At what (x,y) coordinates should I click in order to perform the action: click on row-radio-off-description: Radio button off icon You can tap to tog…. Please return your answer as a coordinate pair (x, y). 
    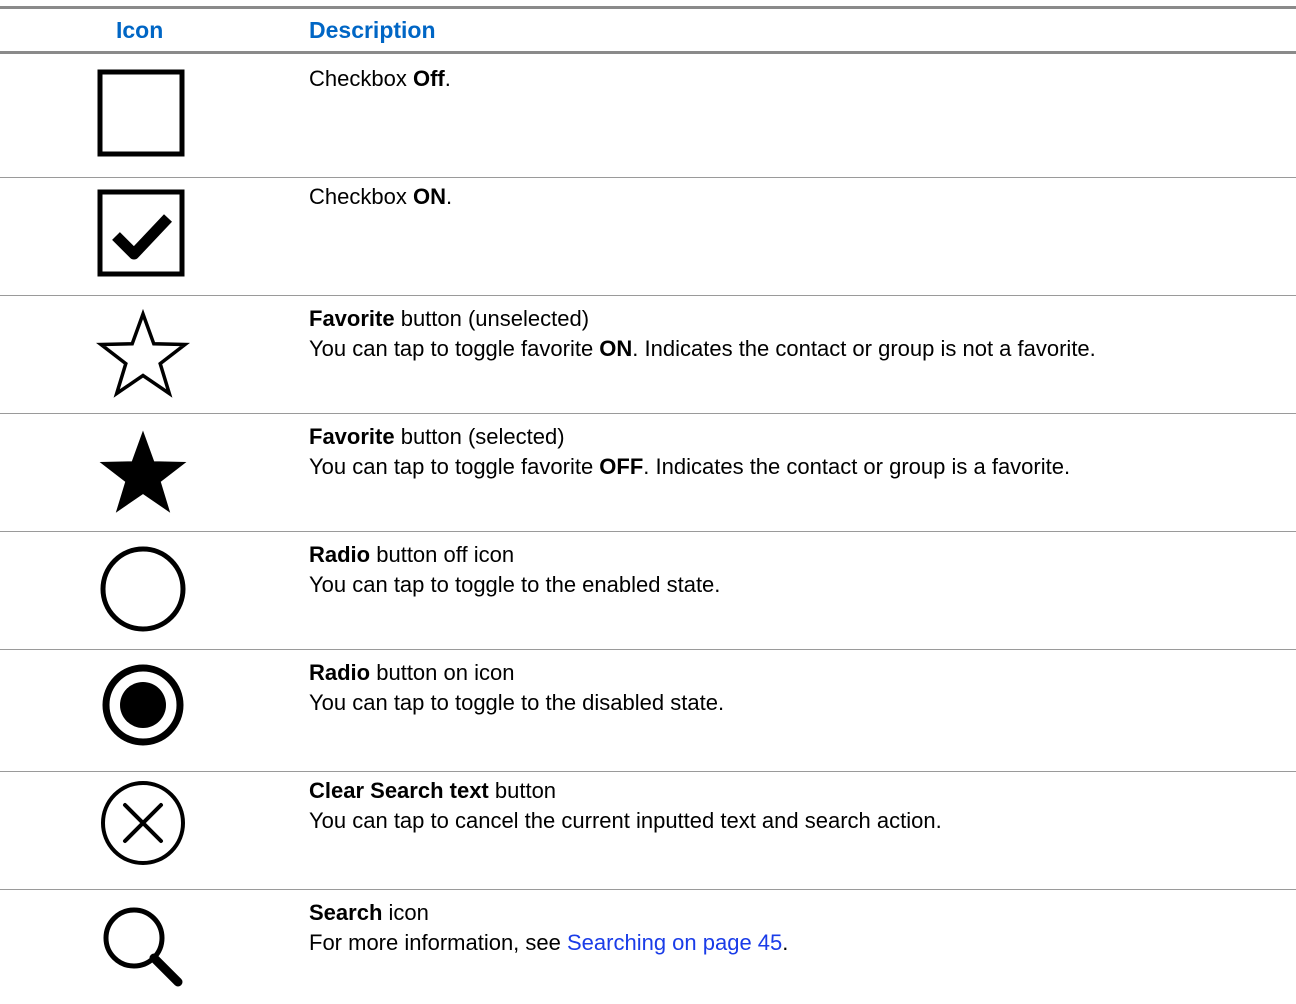
    Looking at the image, I should click on (514, 570).